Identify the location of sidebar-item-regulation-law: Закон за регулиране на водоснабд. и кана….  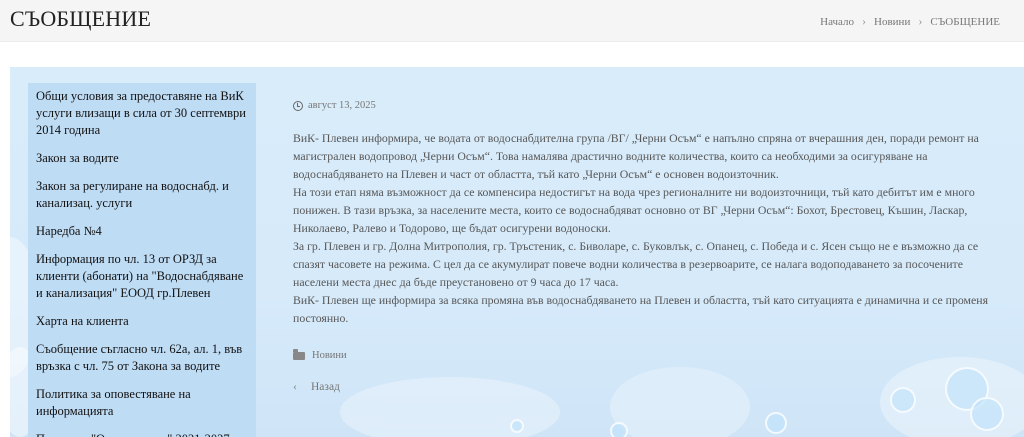
(142, 195).